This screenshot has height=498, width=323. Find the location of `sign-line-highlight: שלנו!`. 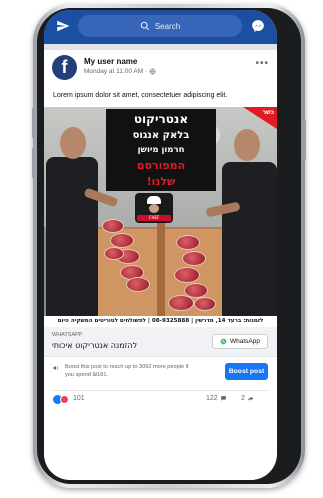

sign-line-highlight: שלנו! is located at coordinates (161, 181).